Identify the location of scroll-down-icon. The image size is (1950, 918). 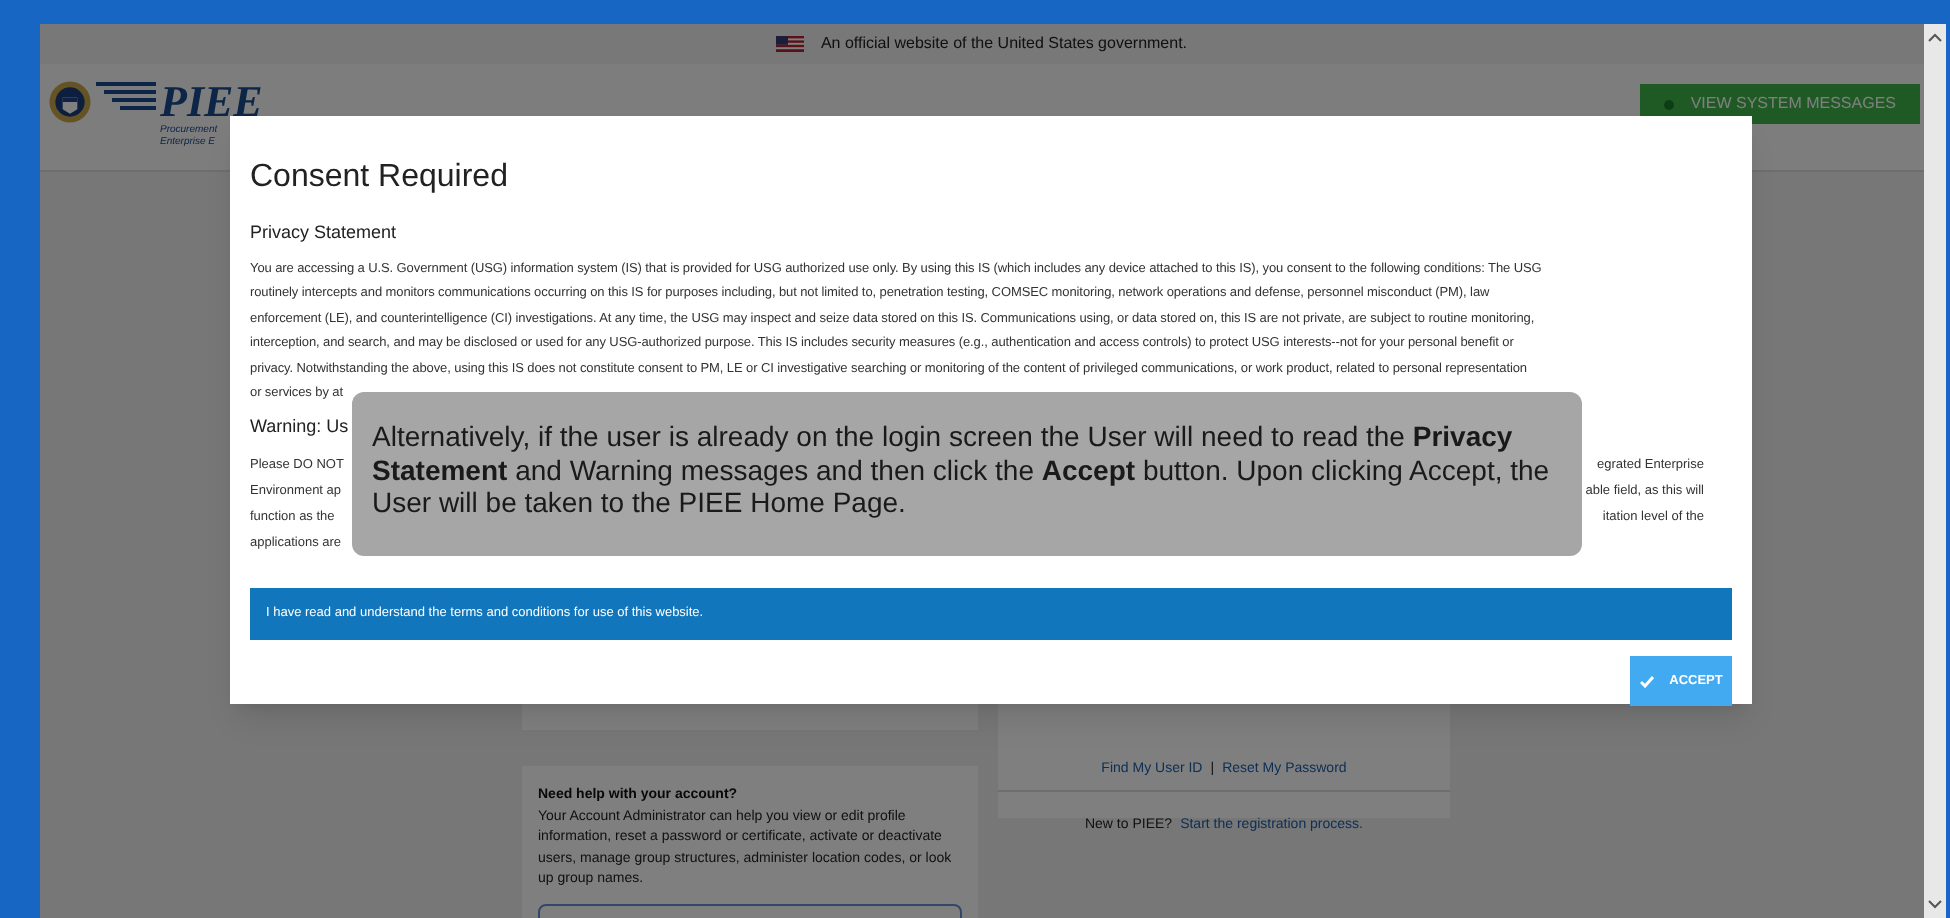
(1935, 905).